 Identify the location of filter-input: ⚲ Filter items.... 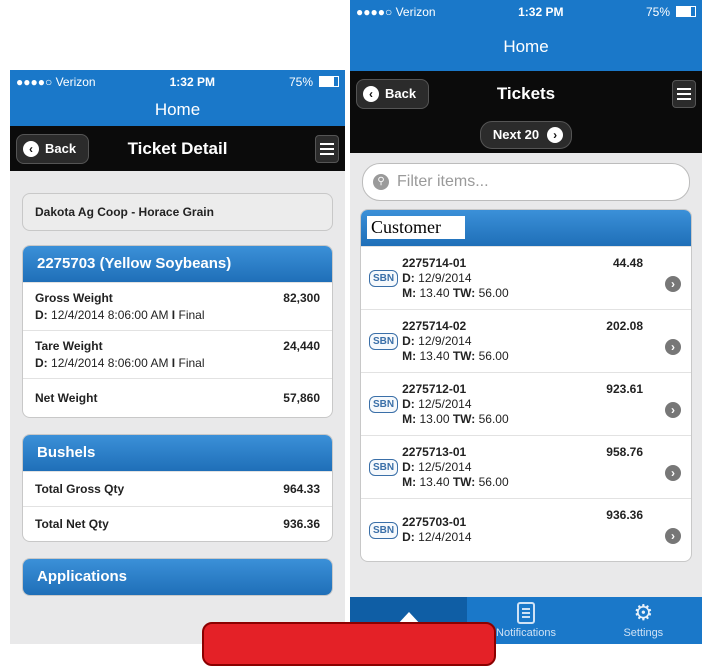
(526, 182).